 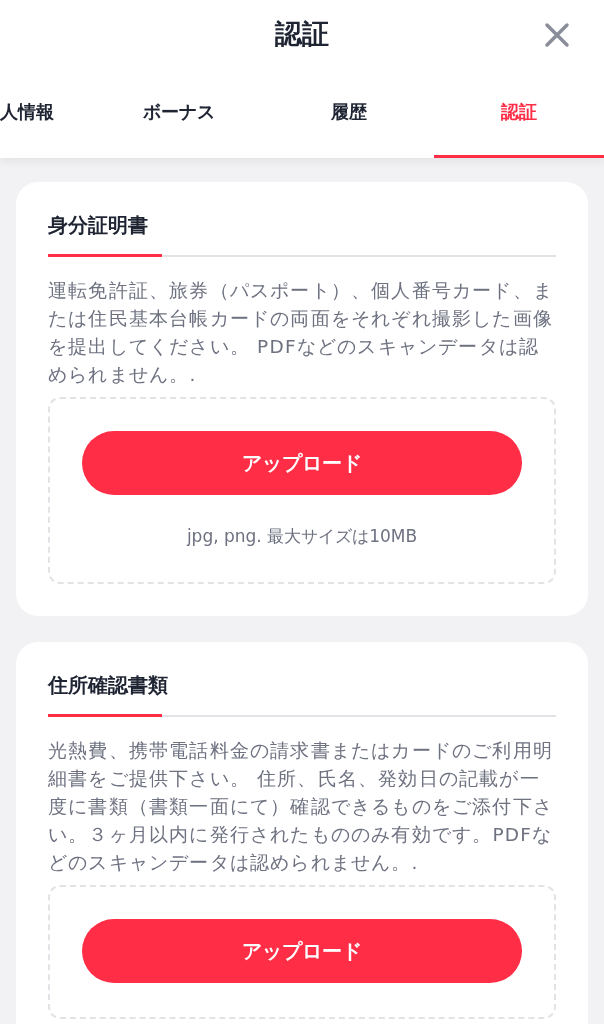 What do you see at coordinates (108, 685) in the screenshot?
I see `section-title: 住所確認書類` at bounding box center [108, 685].